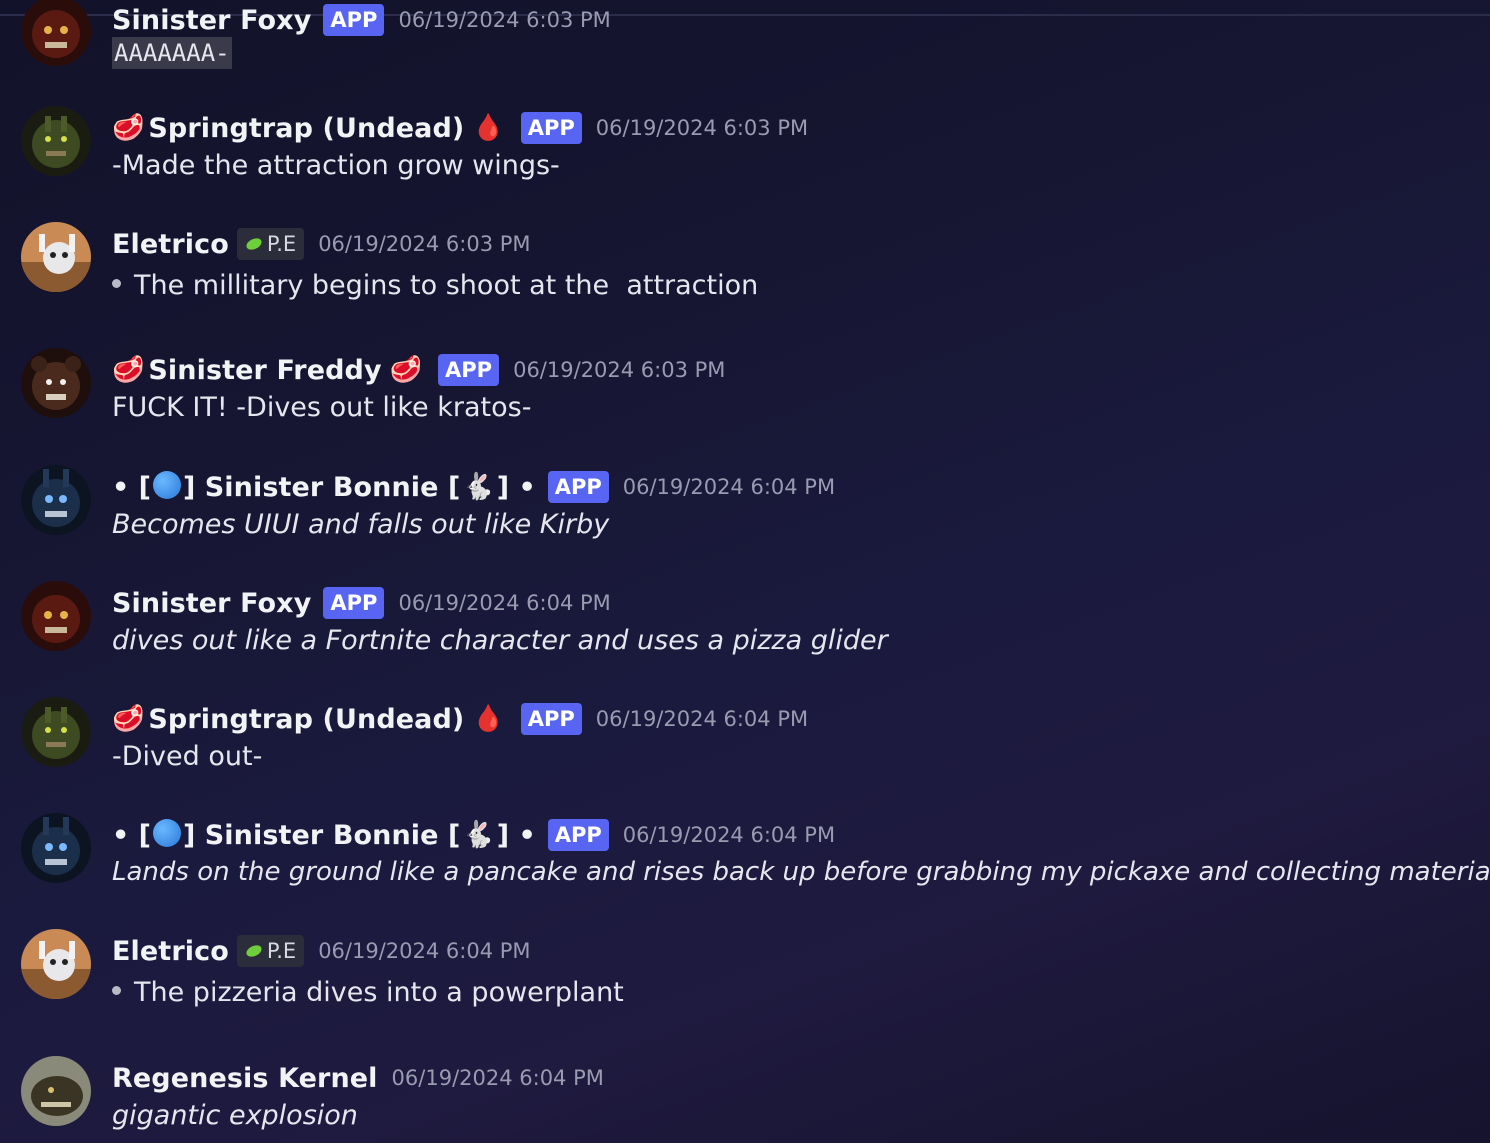  Describe the element at coordinates (361, 524) in the screenshot. I see `message-text: Becomes UIUI and falls out like Kirby` at that location.